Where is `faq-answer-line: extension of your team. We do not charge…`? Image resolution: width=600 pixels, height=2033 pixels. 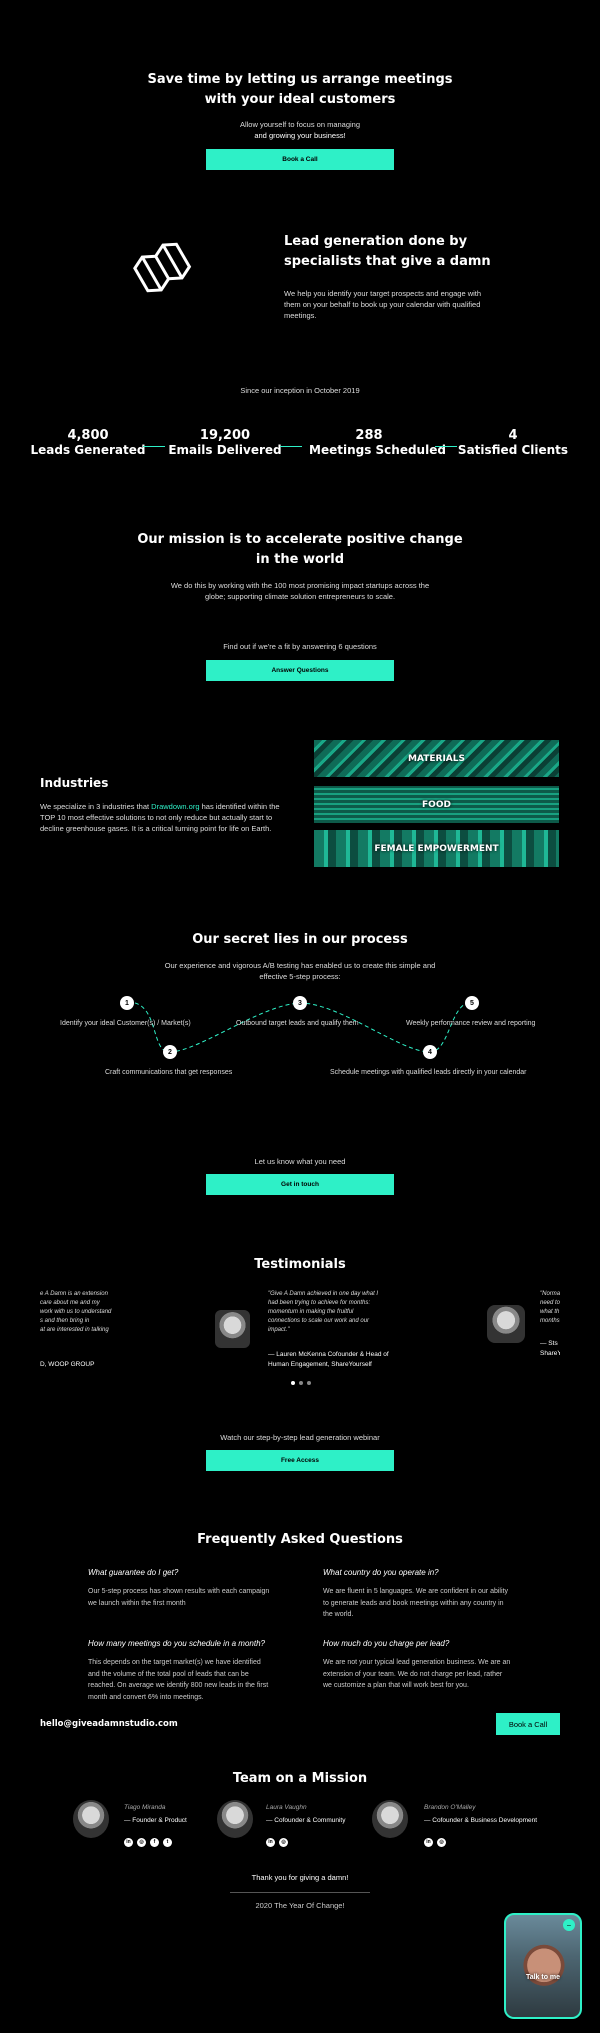 faq-answer-line: extension of your team. We do not charge… is located at coordinates (413, 1674).